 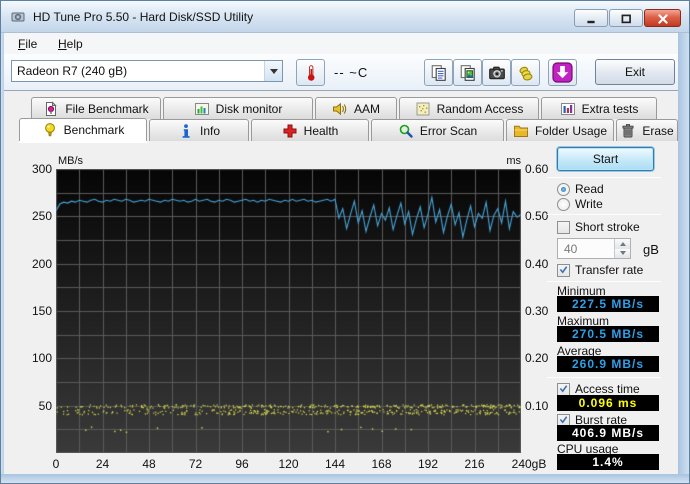 I want to click on x-tick: 192, so click(x=428, y=464).